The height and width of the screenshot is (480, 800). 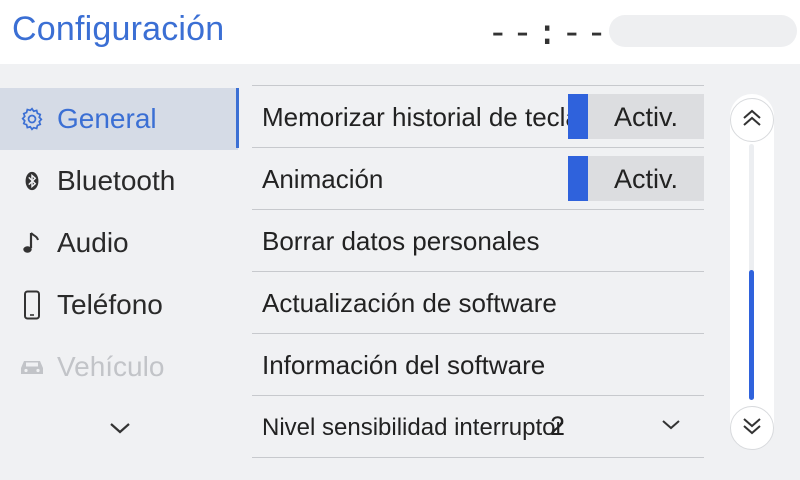 I want to click on bluetooth-icon, so click(x=32, y=181).